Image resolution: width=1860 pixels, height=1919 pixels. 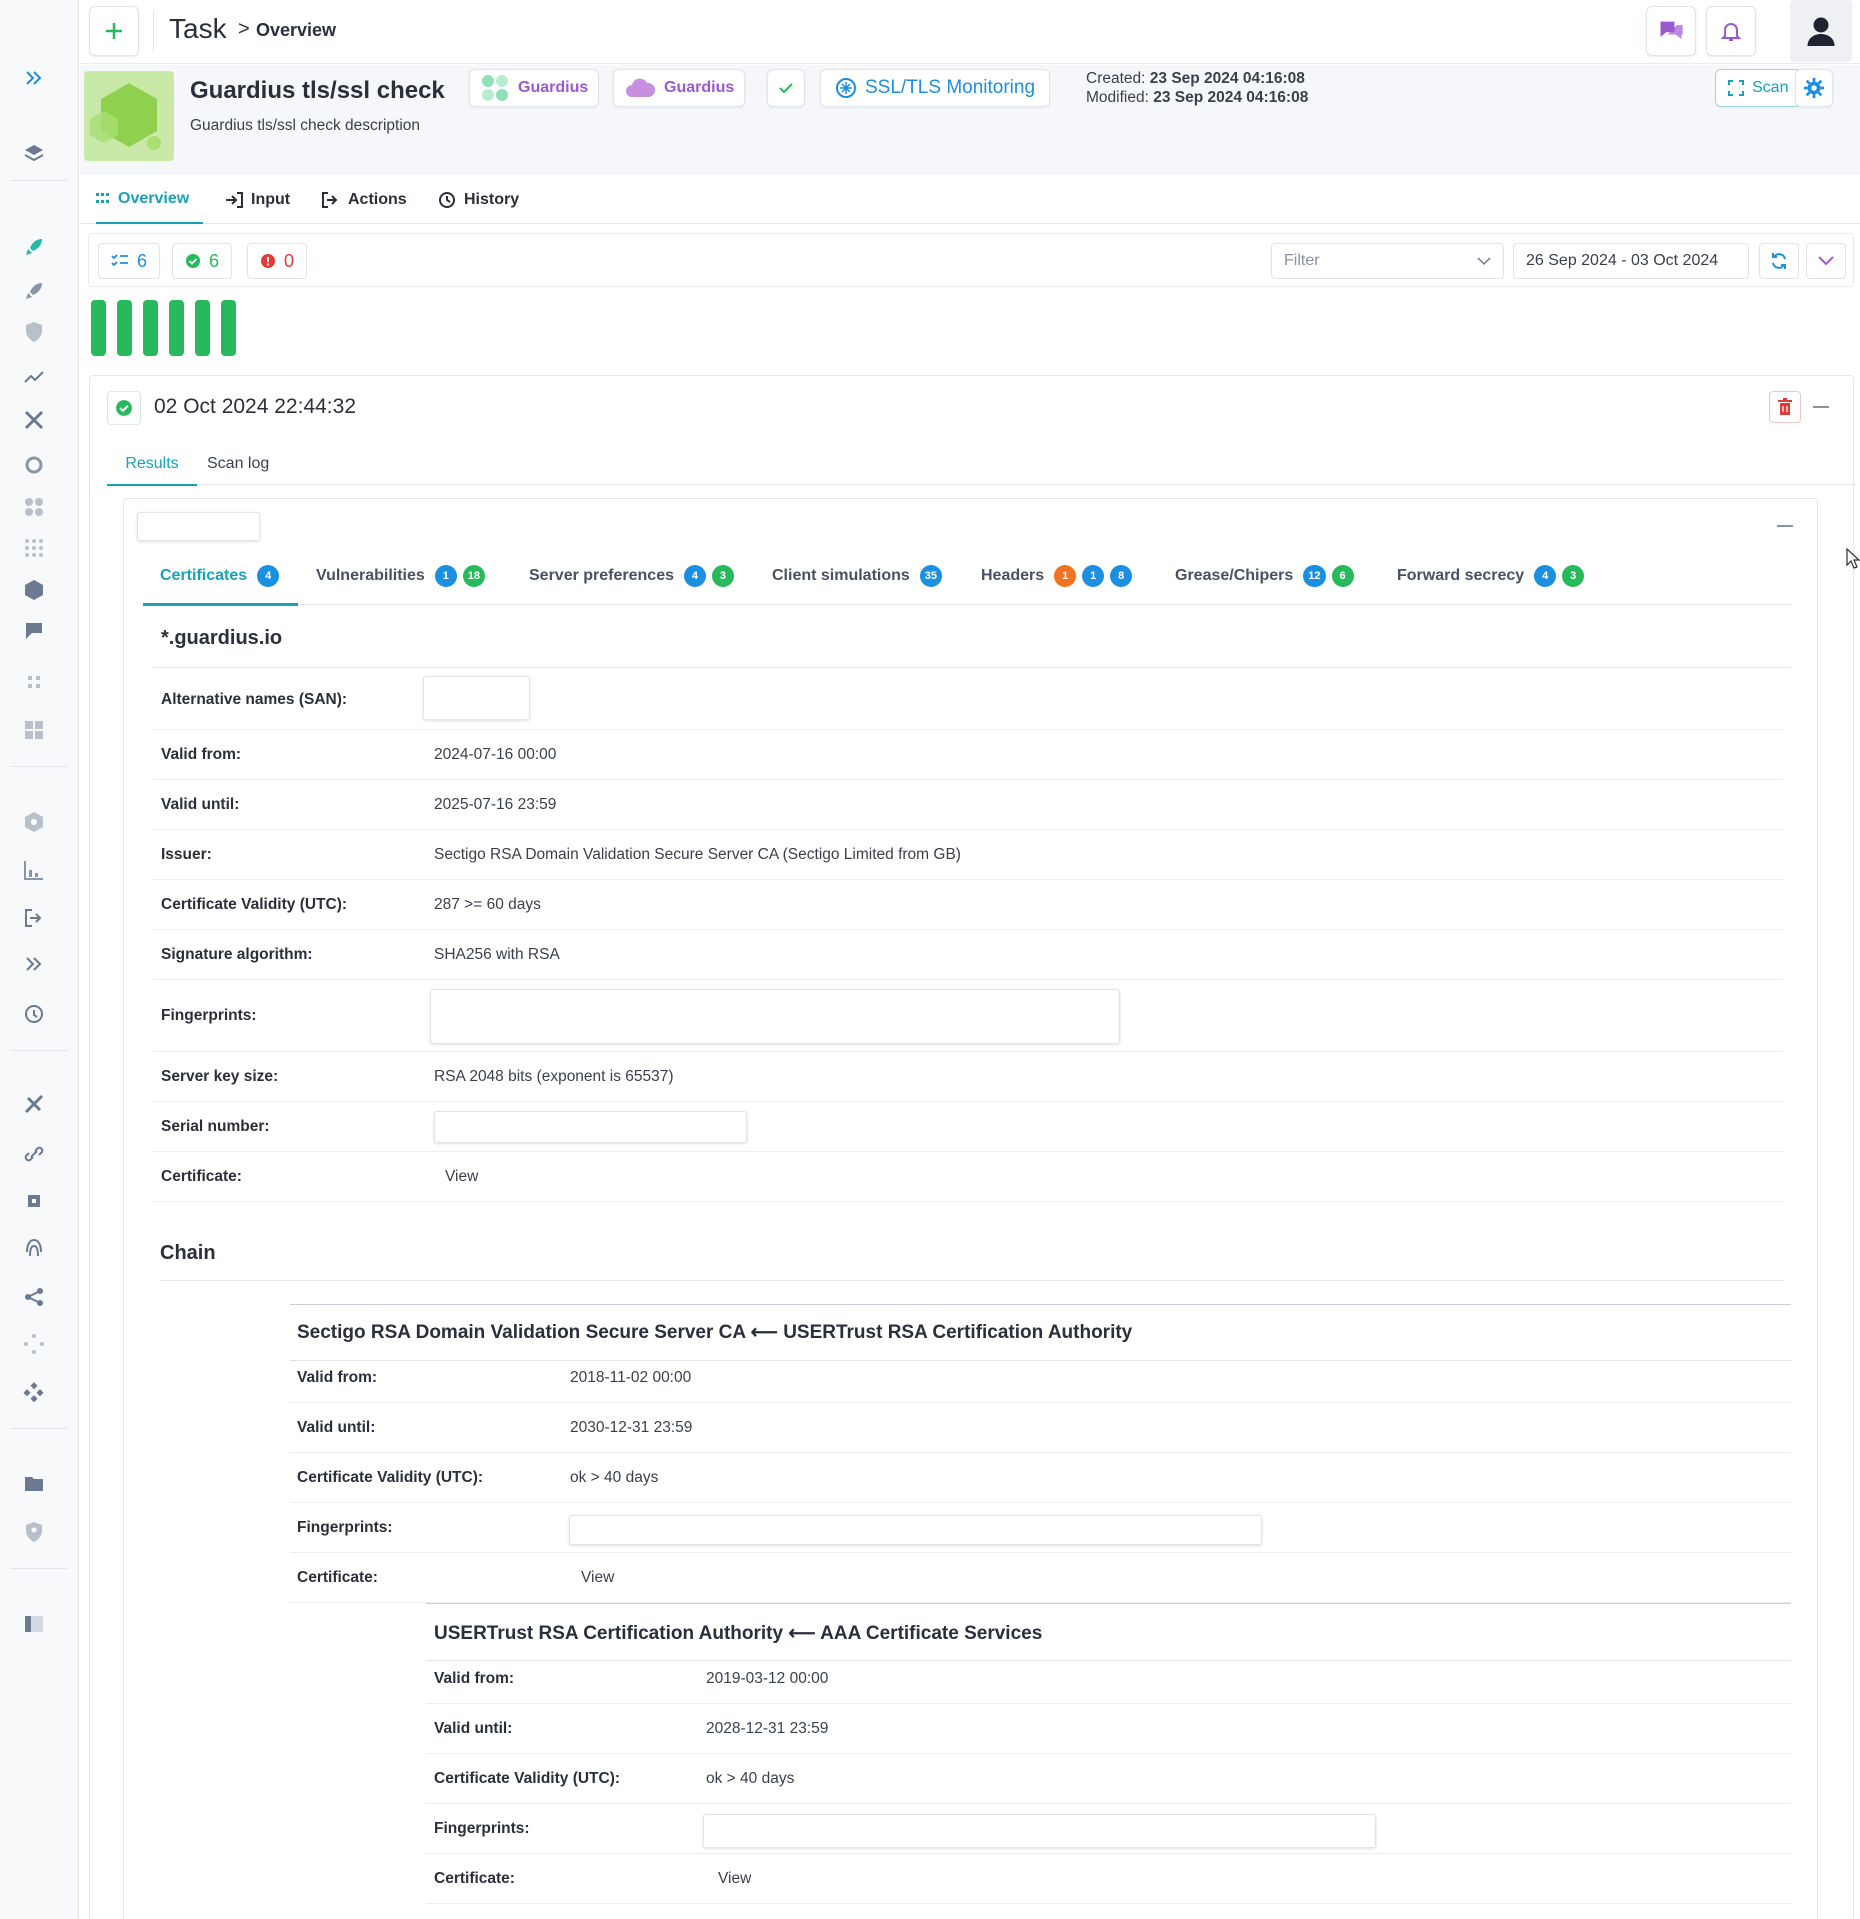 I want to click on tab-results: Results, so click(x=152, y=464).